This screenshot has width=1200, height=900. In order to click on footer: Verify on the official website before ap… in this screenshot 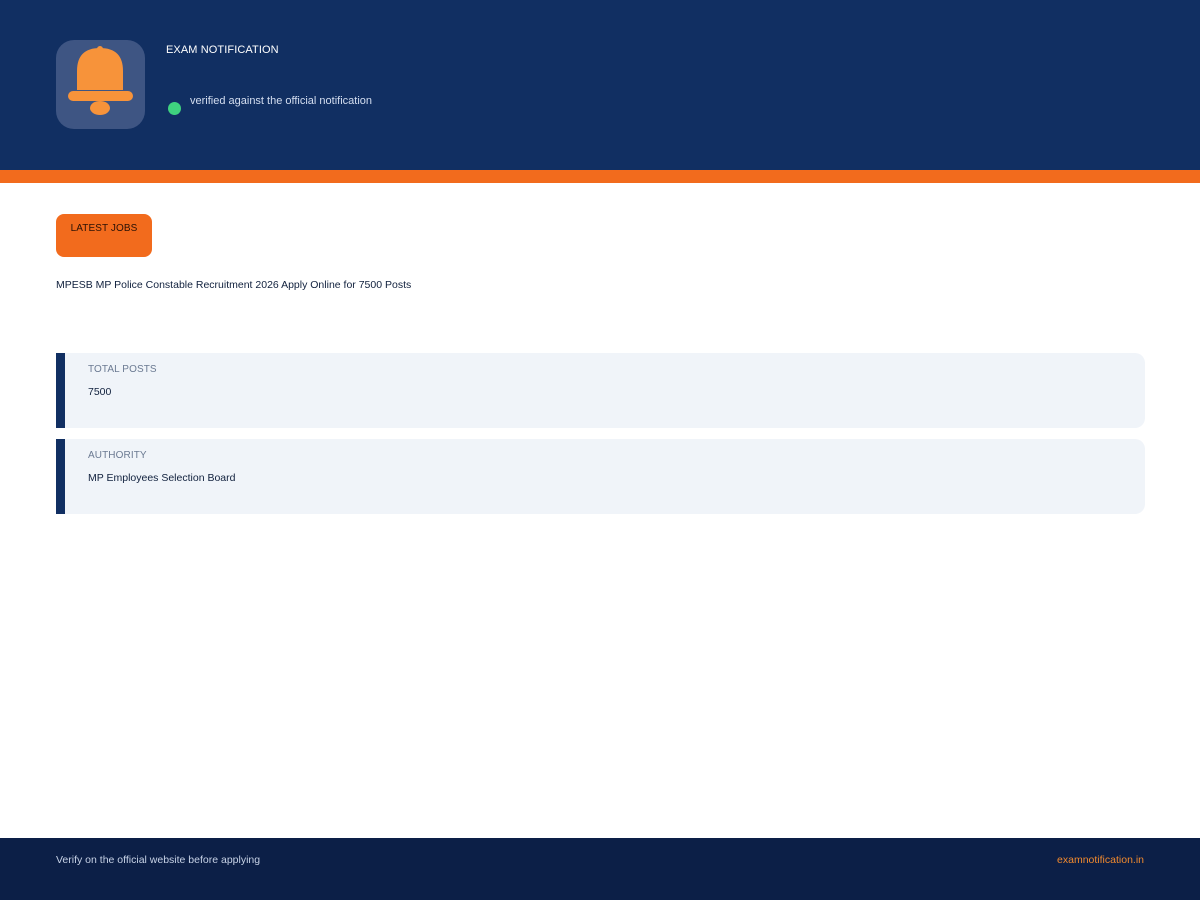, I will do `click(600, 869)`.